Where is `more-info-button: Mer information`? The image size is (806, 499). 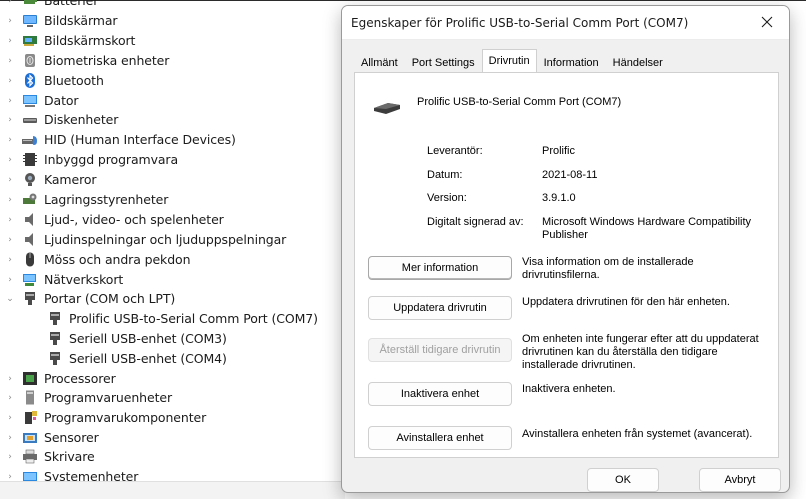
more-info-button: Mer information is located at coordinates (440, 268).